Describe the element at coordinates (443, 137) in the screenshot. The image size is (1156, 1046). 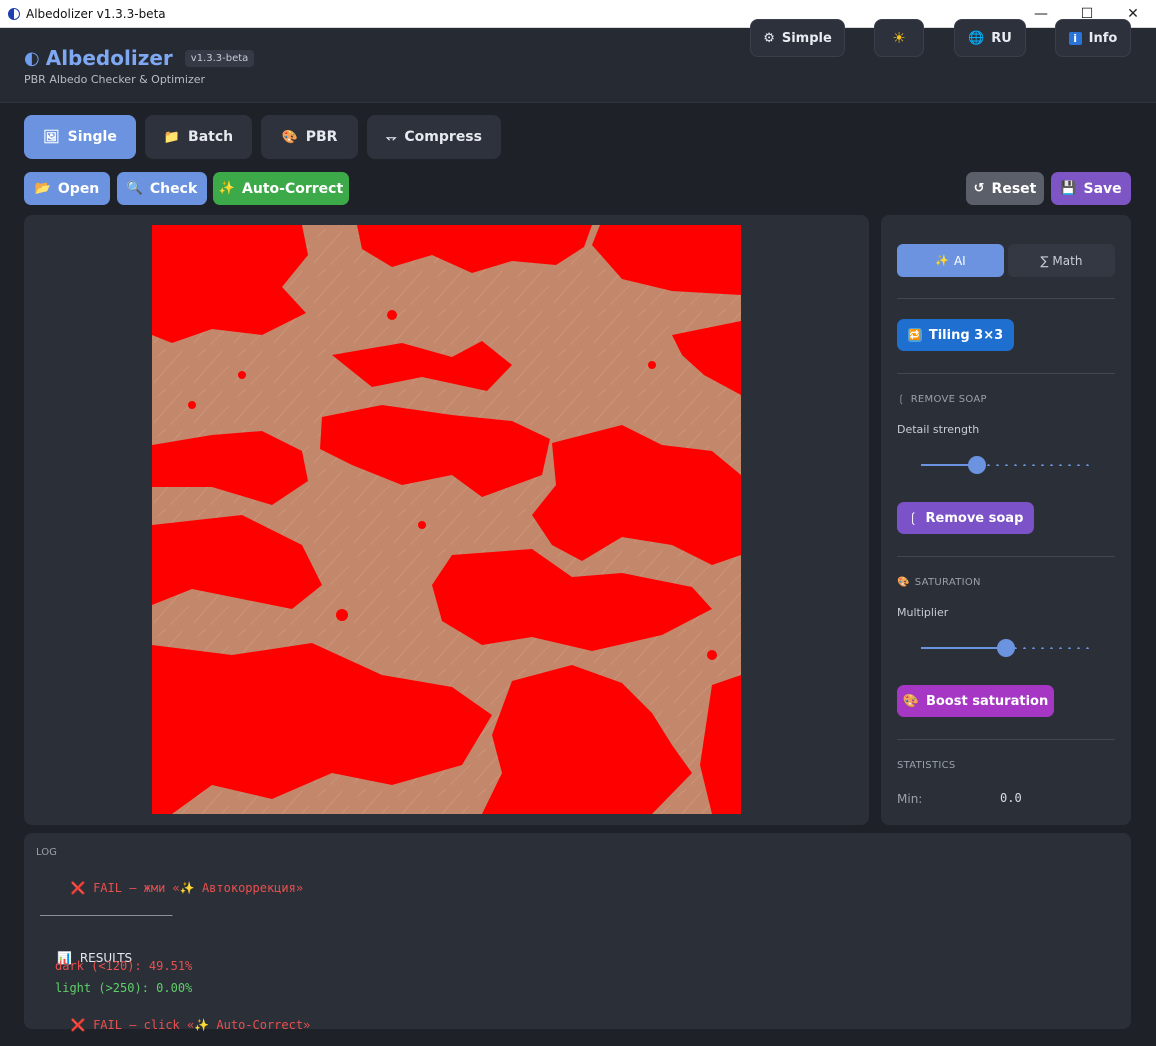
I see `tab-compress-label: Compress` at that location.